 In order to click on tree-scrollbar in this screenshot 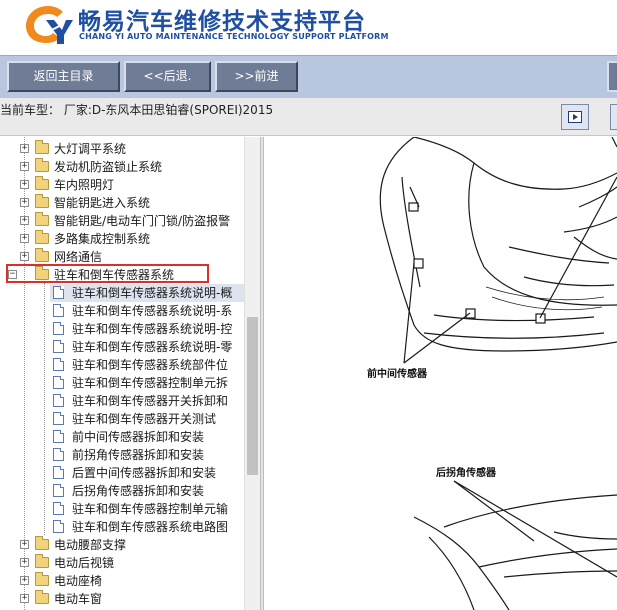, I will do `click(252, 373)`.